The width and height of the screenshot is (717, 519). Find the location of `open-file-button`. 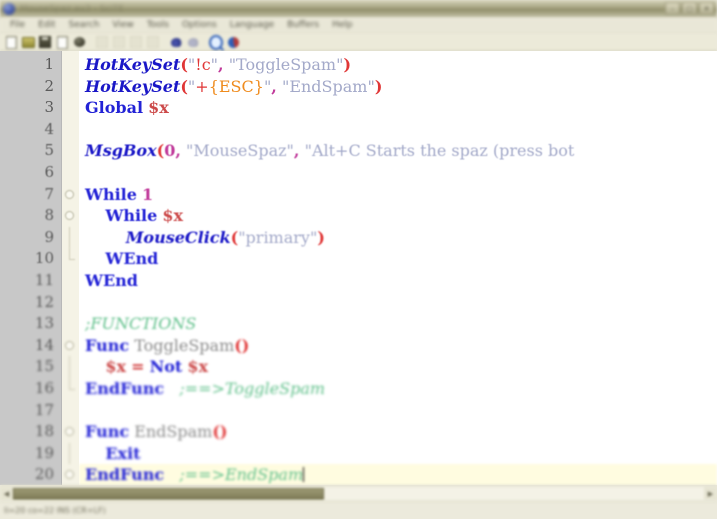

open-file-button is located at coordinates (28, 42).